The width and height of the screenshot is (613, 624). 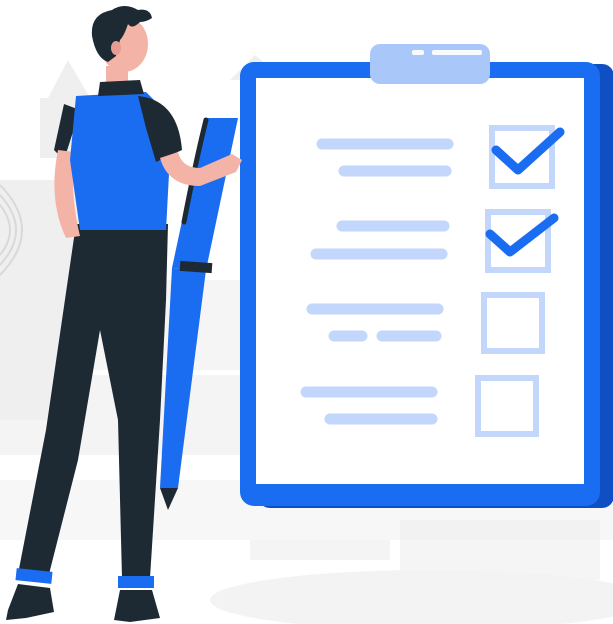 I want to click on ground-shadow, so click(x=411, y=597).